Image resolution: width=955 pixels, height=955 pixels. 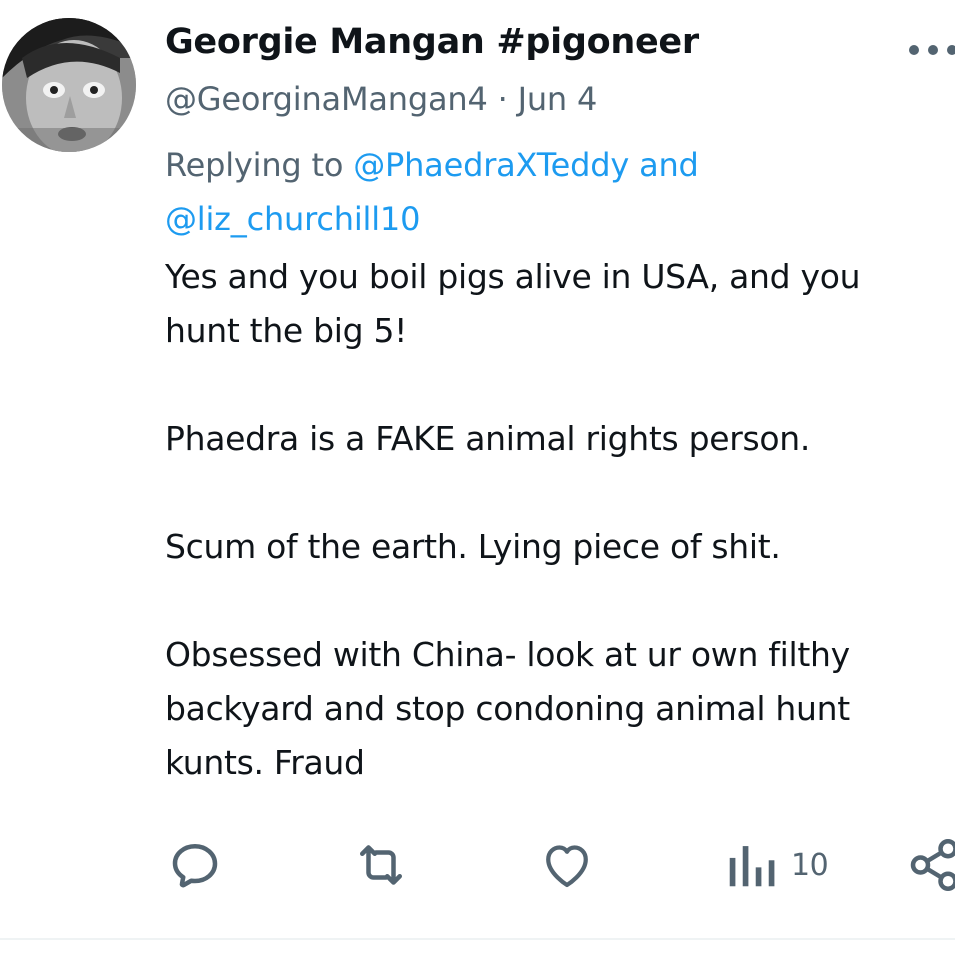 I want to click on tweet-line: backyard and stop condoning animal hunt, so click(x=507, y=708).